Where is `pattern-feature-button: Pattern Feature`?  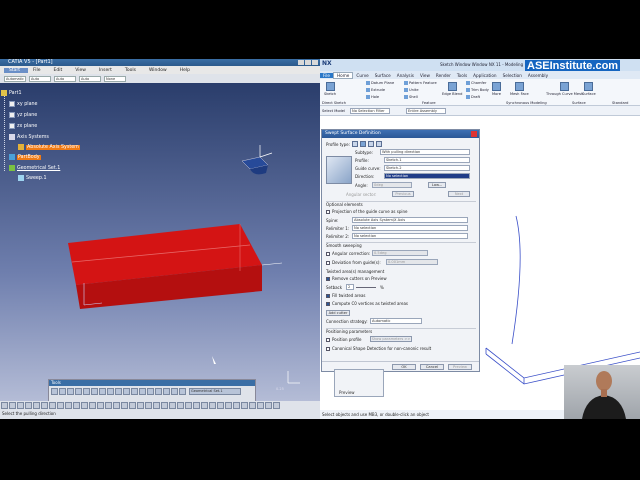
pattern-feature-button: Pattern Feature is located at coordinates (420, 83).